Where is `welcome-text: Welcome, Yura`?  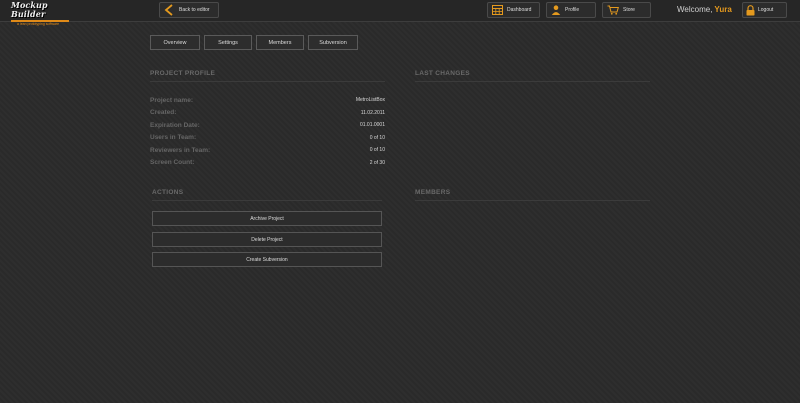
welcome-text: Welcome, Yura is located at coordinates (704, 9).